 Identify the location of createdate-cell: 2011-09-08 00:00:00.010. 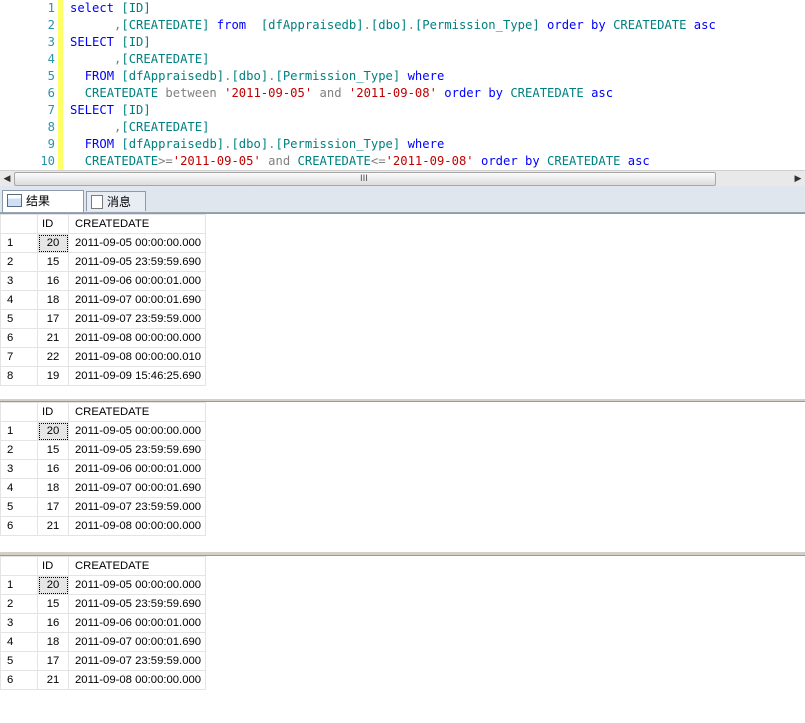
(137, 357).